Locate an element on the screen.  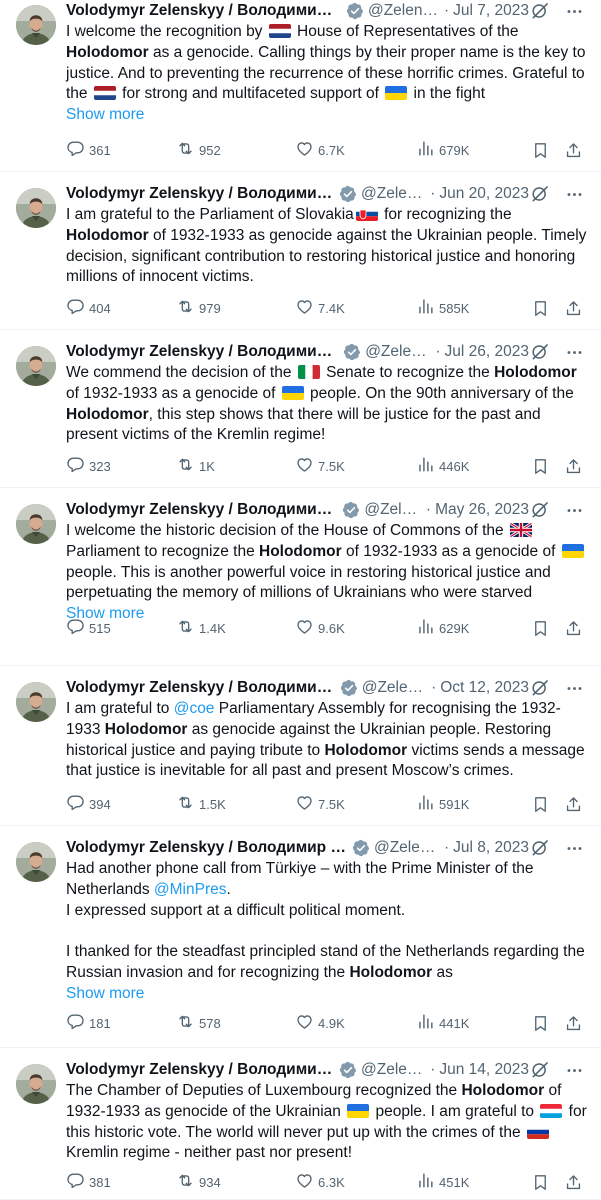
like-button: 6.7K is located at coordinates (320, 150).